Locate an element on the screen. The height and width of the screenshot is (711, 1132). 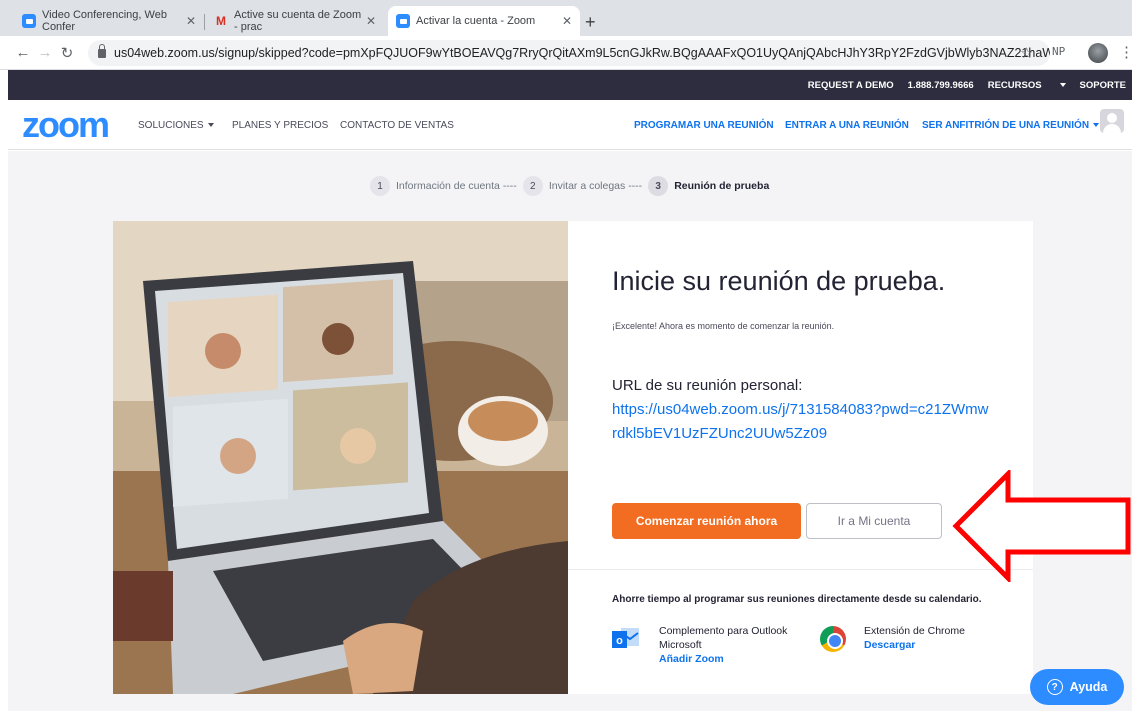
outlook-subtitle: Microsoft is located at coordinates (680, 645).